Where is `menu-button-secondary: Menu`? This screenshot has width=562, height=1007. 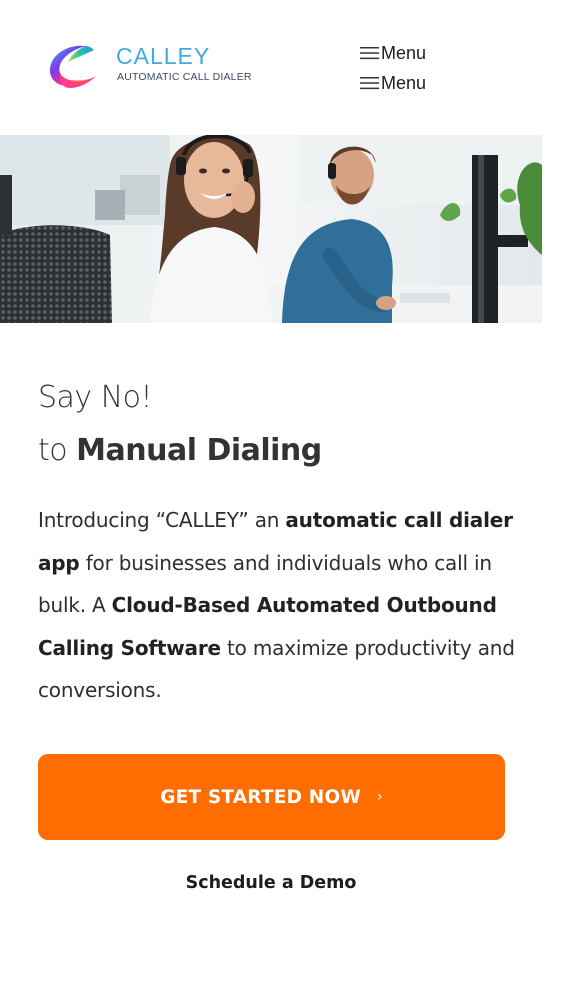
menu-button-secondary: Menu is located at coordinates (393, 83).